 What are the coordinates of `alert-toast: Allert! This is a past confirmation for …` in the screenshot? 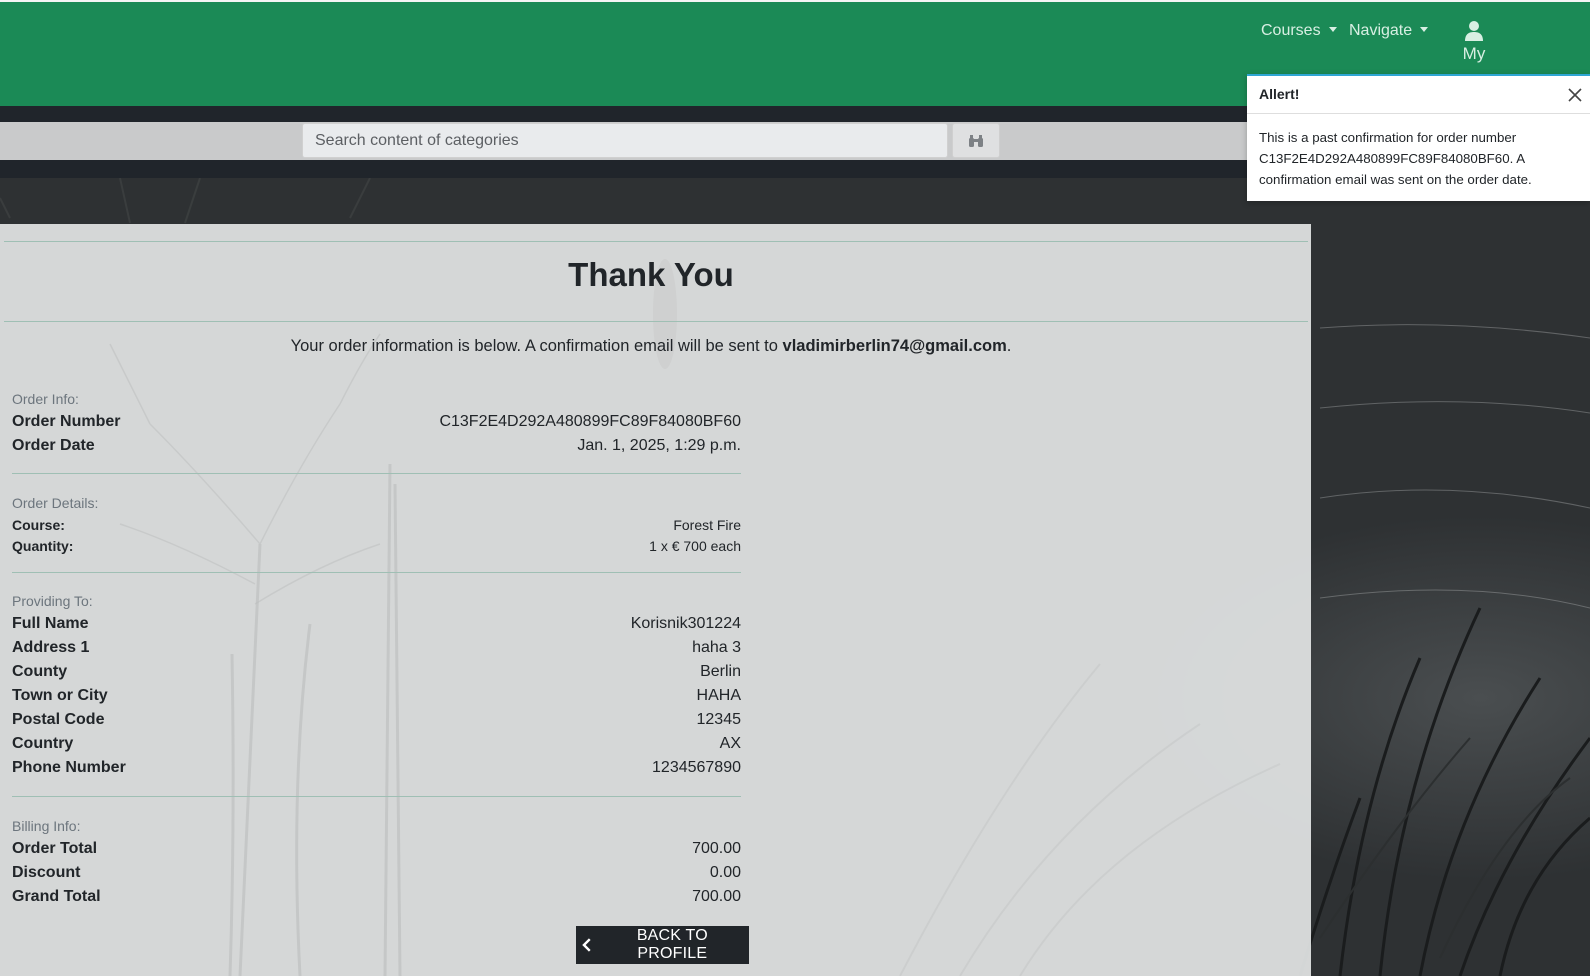 It's located at (1418, 137).